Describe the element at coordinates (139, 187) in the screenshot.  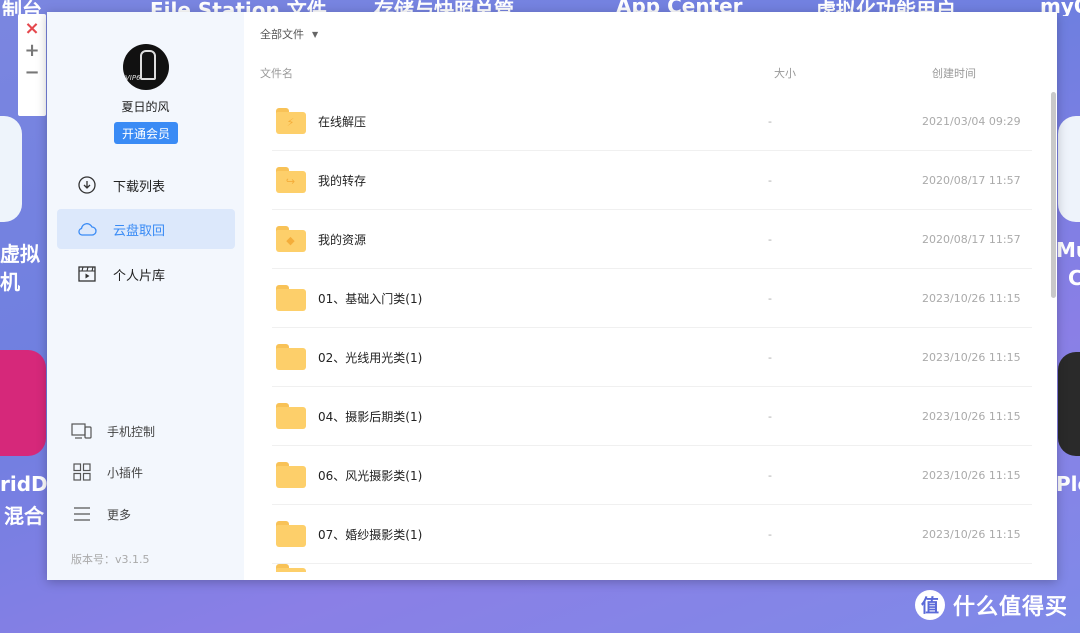
I see `nav-item-label: 下载列表` at that location.